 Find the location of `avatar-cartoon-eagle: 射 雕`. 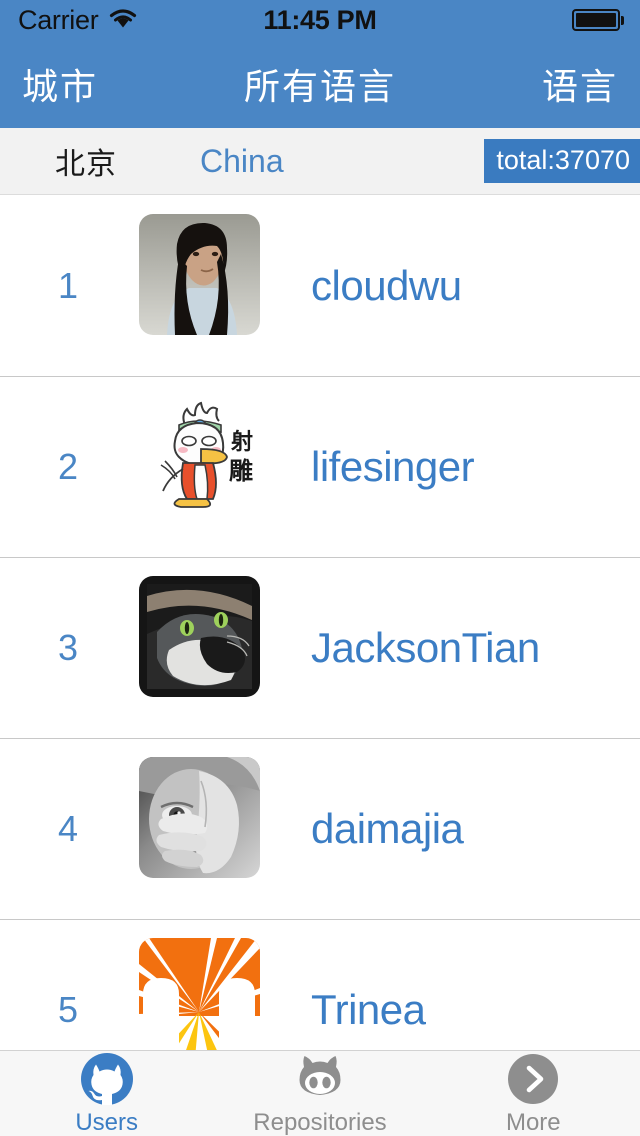

avatar-cartoon-eagle: 射 雕 is located at coordinates (199, 455).